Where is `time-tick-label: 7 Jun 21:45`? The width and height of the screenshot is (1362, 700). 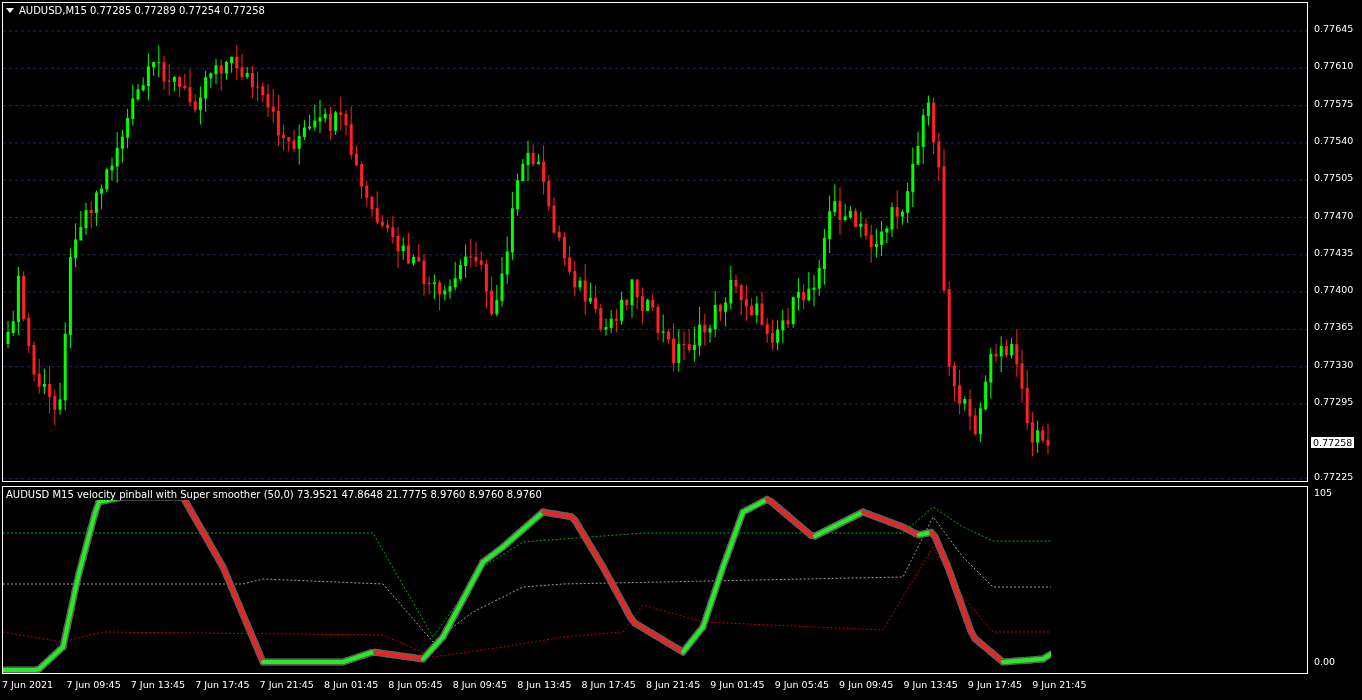
time-tick-label: 7 Jun 21:45 is located at coordinates (287, 684).